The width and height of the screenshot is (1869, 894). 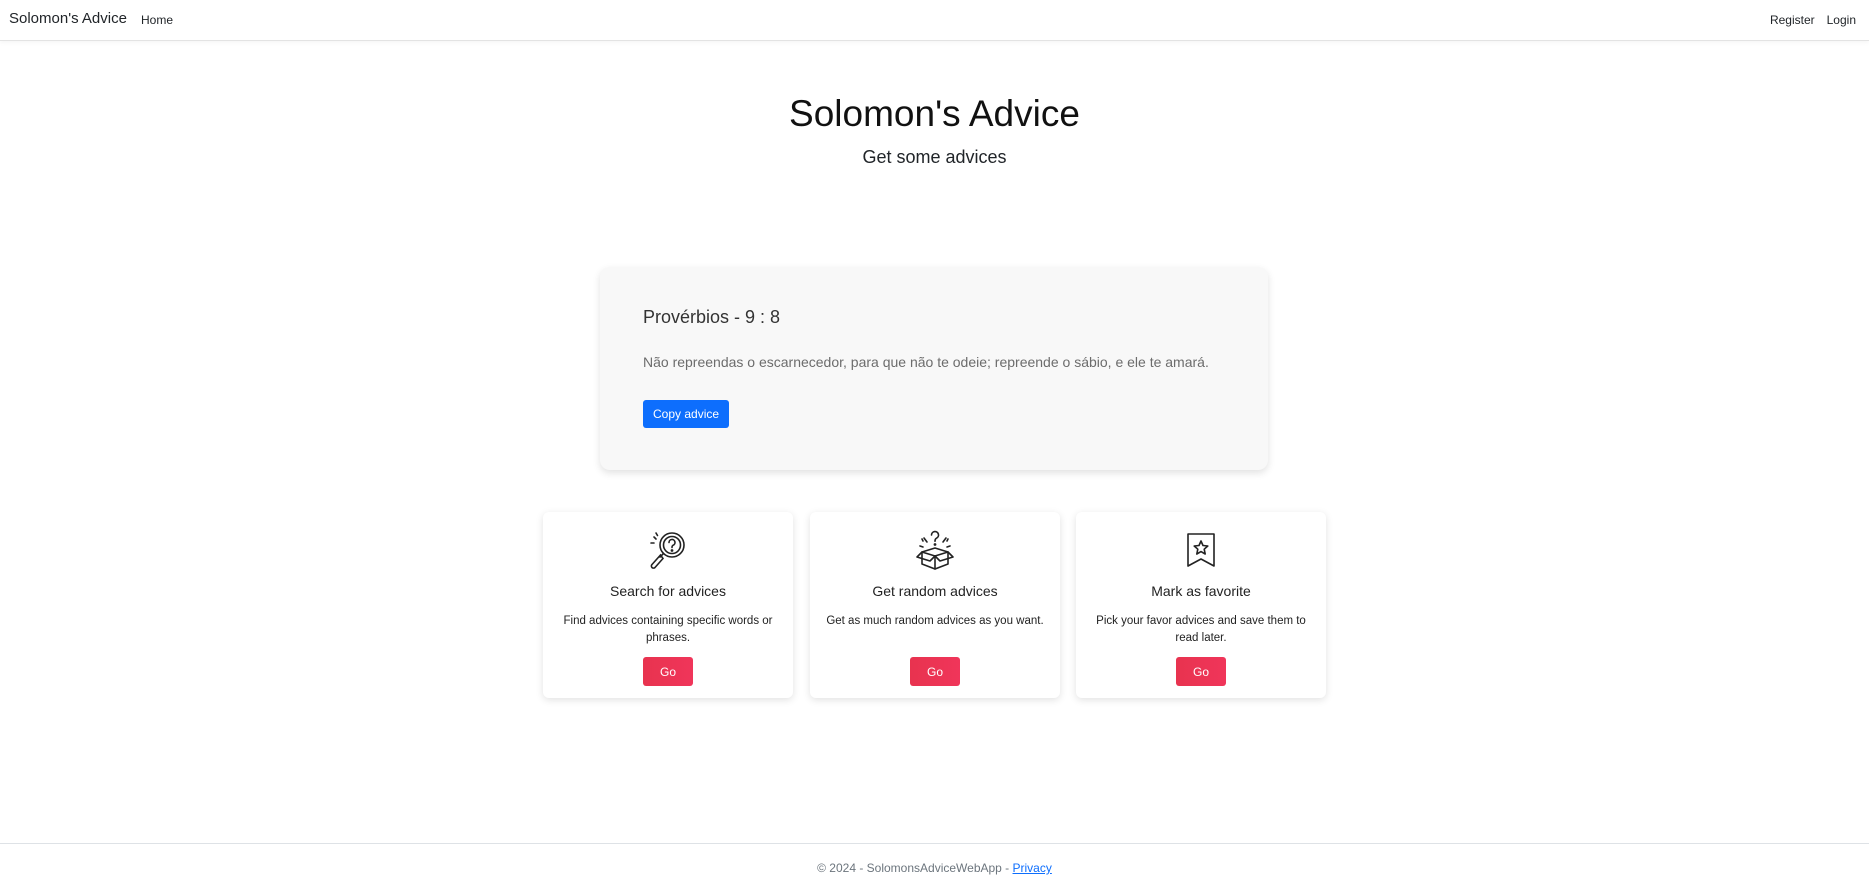 What do you see at coordinates (1841, 20) in the screenshot?
I see `nav-link-login: Login` at bounding box center [1841, 20].